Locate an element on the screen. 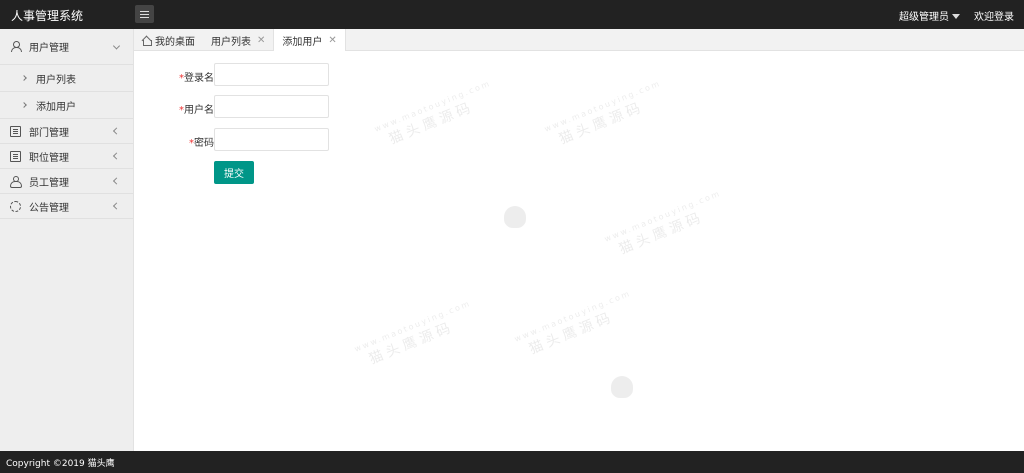 Image resolution: width=1024 pixels, height=473 pixels. form-row-login-name: *登录名 is located at coordinates (284, 75).